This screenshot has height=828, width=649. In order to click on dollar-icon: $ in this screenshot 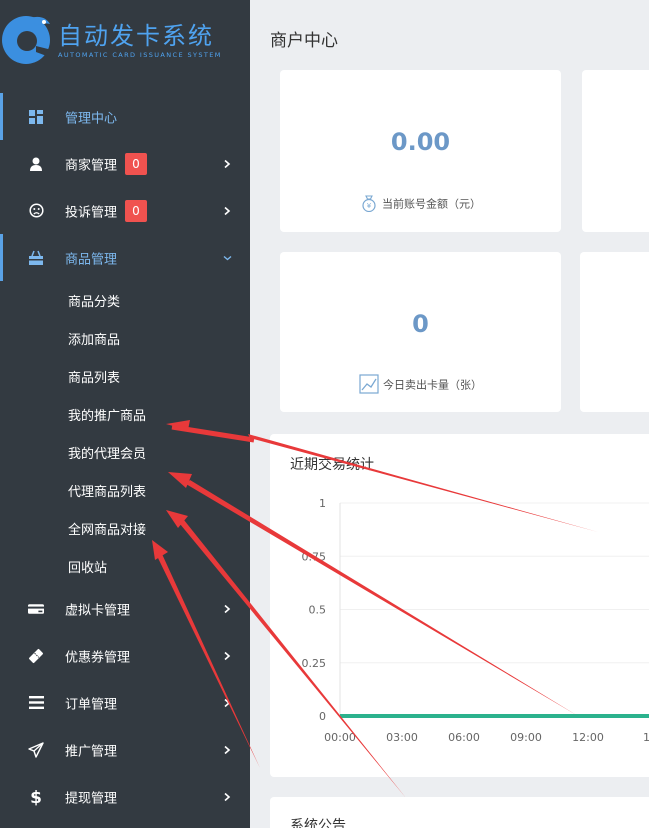, I will do `click(36, 797)`.